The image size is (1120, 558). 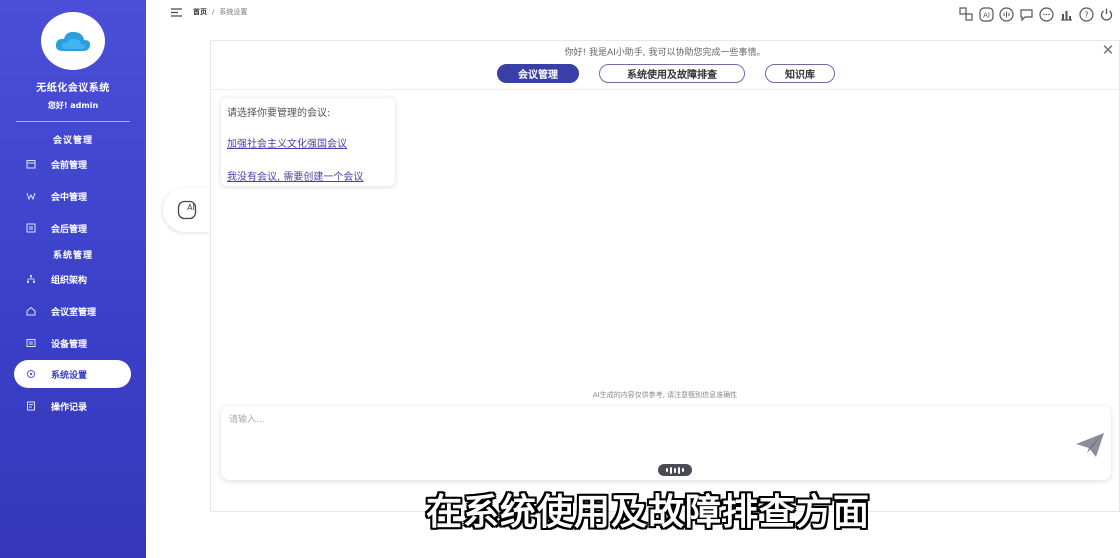 I want to click on voice-icon, so click(x=1006, y=14).